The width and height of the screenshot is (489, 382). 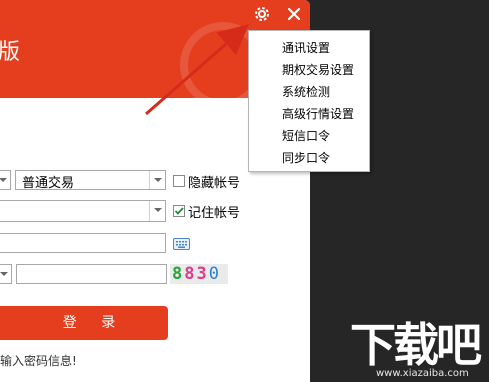 I want to click on site-watermark: 下载吧 www.xiazaiba.com, so click(x=419, y=350).